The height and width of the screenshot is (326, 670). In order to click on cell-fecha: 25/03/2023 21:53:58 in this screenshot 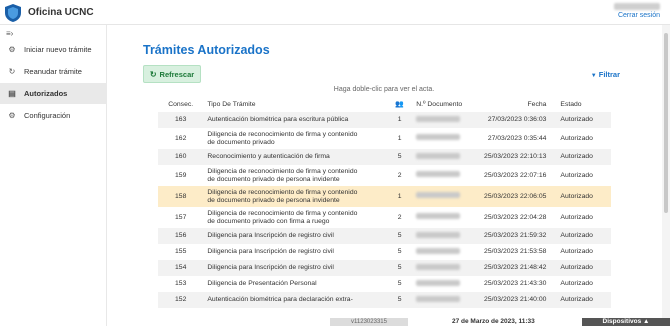, I will do `click(515, 252)`.